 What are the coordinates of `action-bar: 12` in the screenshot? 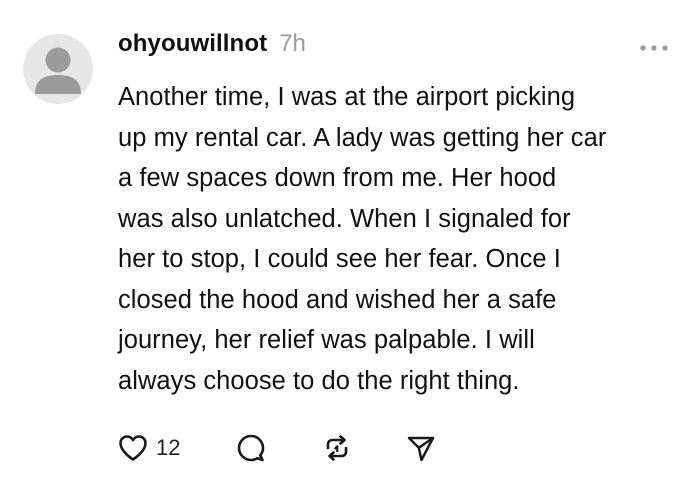 It's located at (282, 448).